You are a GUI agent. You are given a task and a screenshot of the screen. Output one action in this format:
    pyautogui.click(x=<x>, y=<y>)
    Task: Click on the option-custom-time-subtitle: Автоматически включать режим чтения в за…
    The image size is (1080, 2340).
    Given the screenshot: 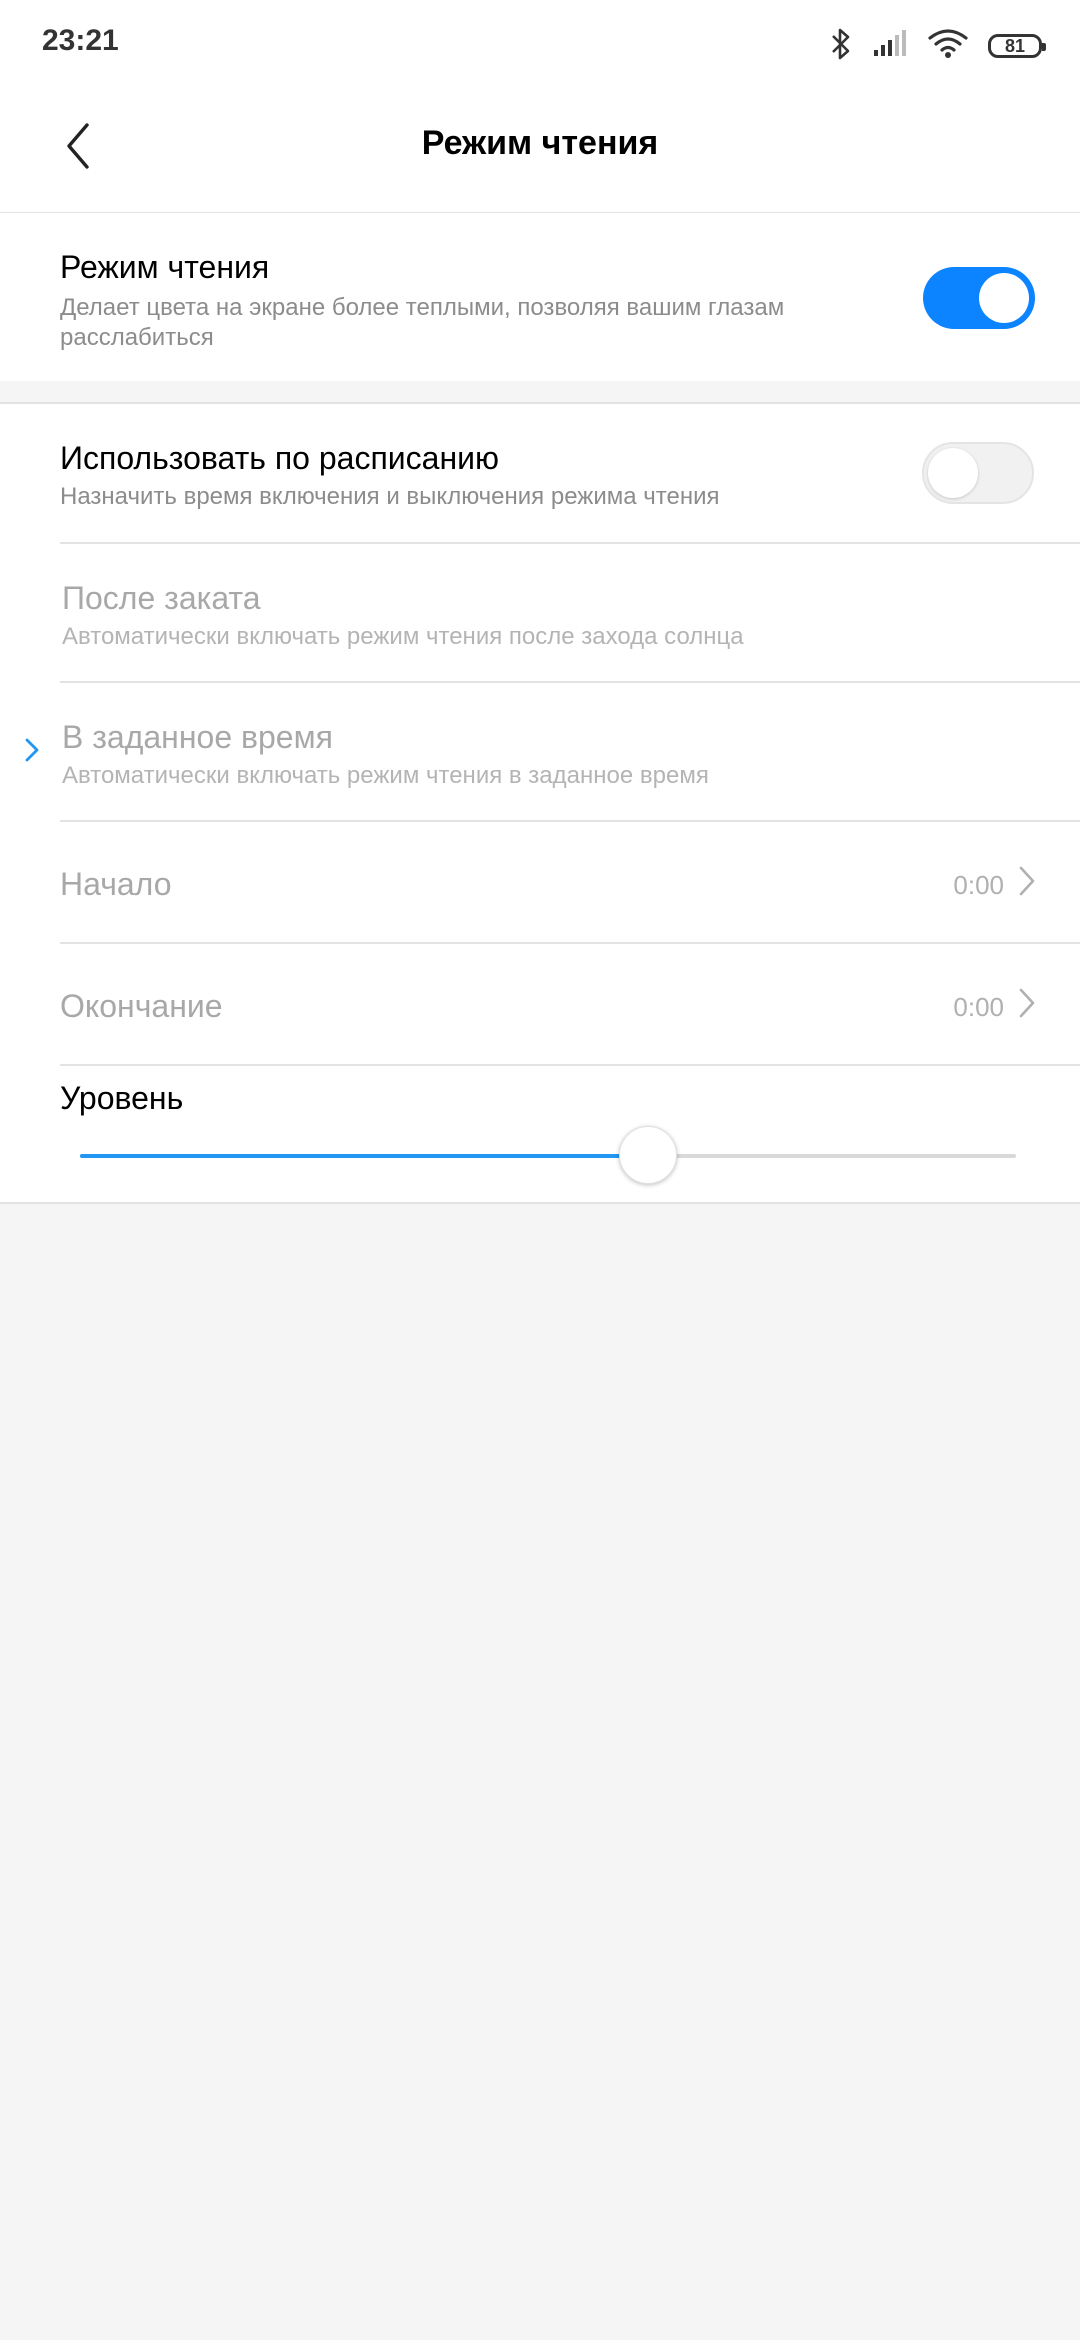 What is the action you would take?
    pyautogui.click(x=385, y=775)
    